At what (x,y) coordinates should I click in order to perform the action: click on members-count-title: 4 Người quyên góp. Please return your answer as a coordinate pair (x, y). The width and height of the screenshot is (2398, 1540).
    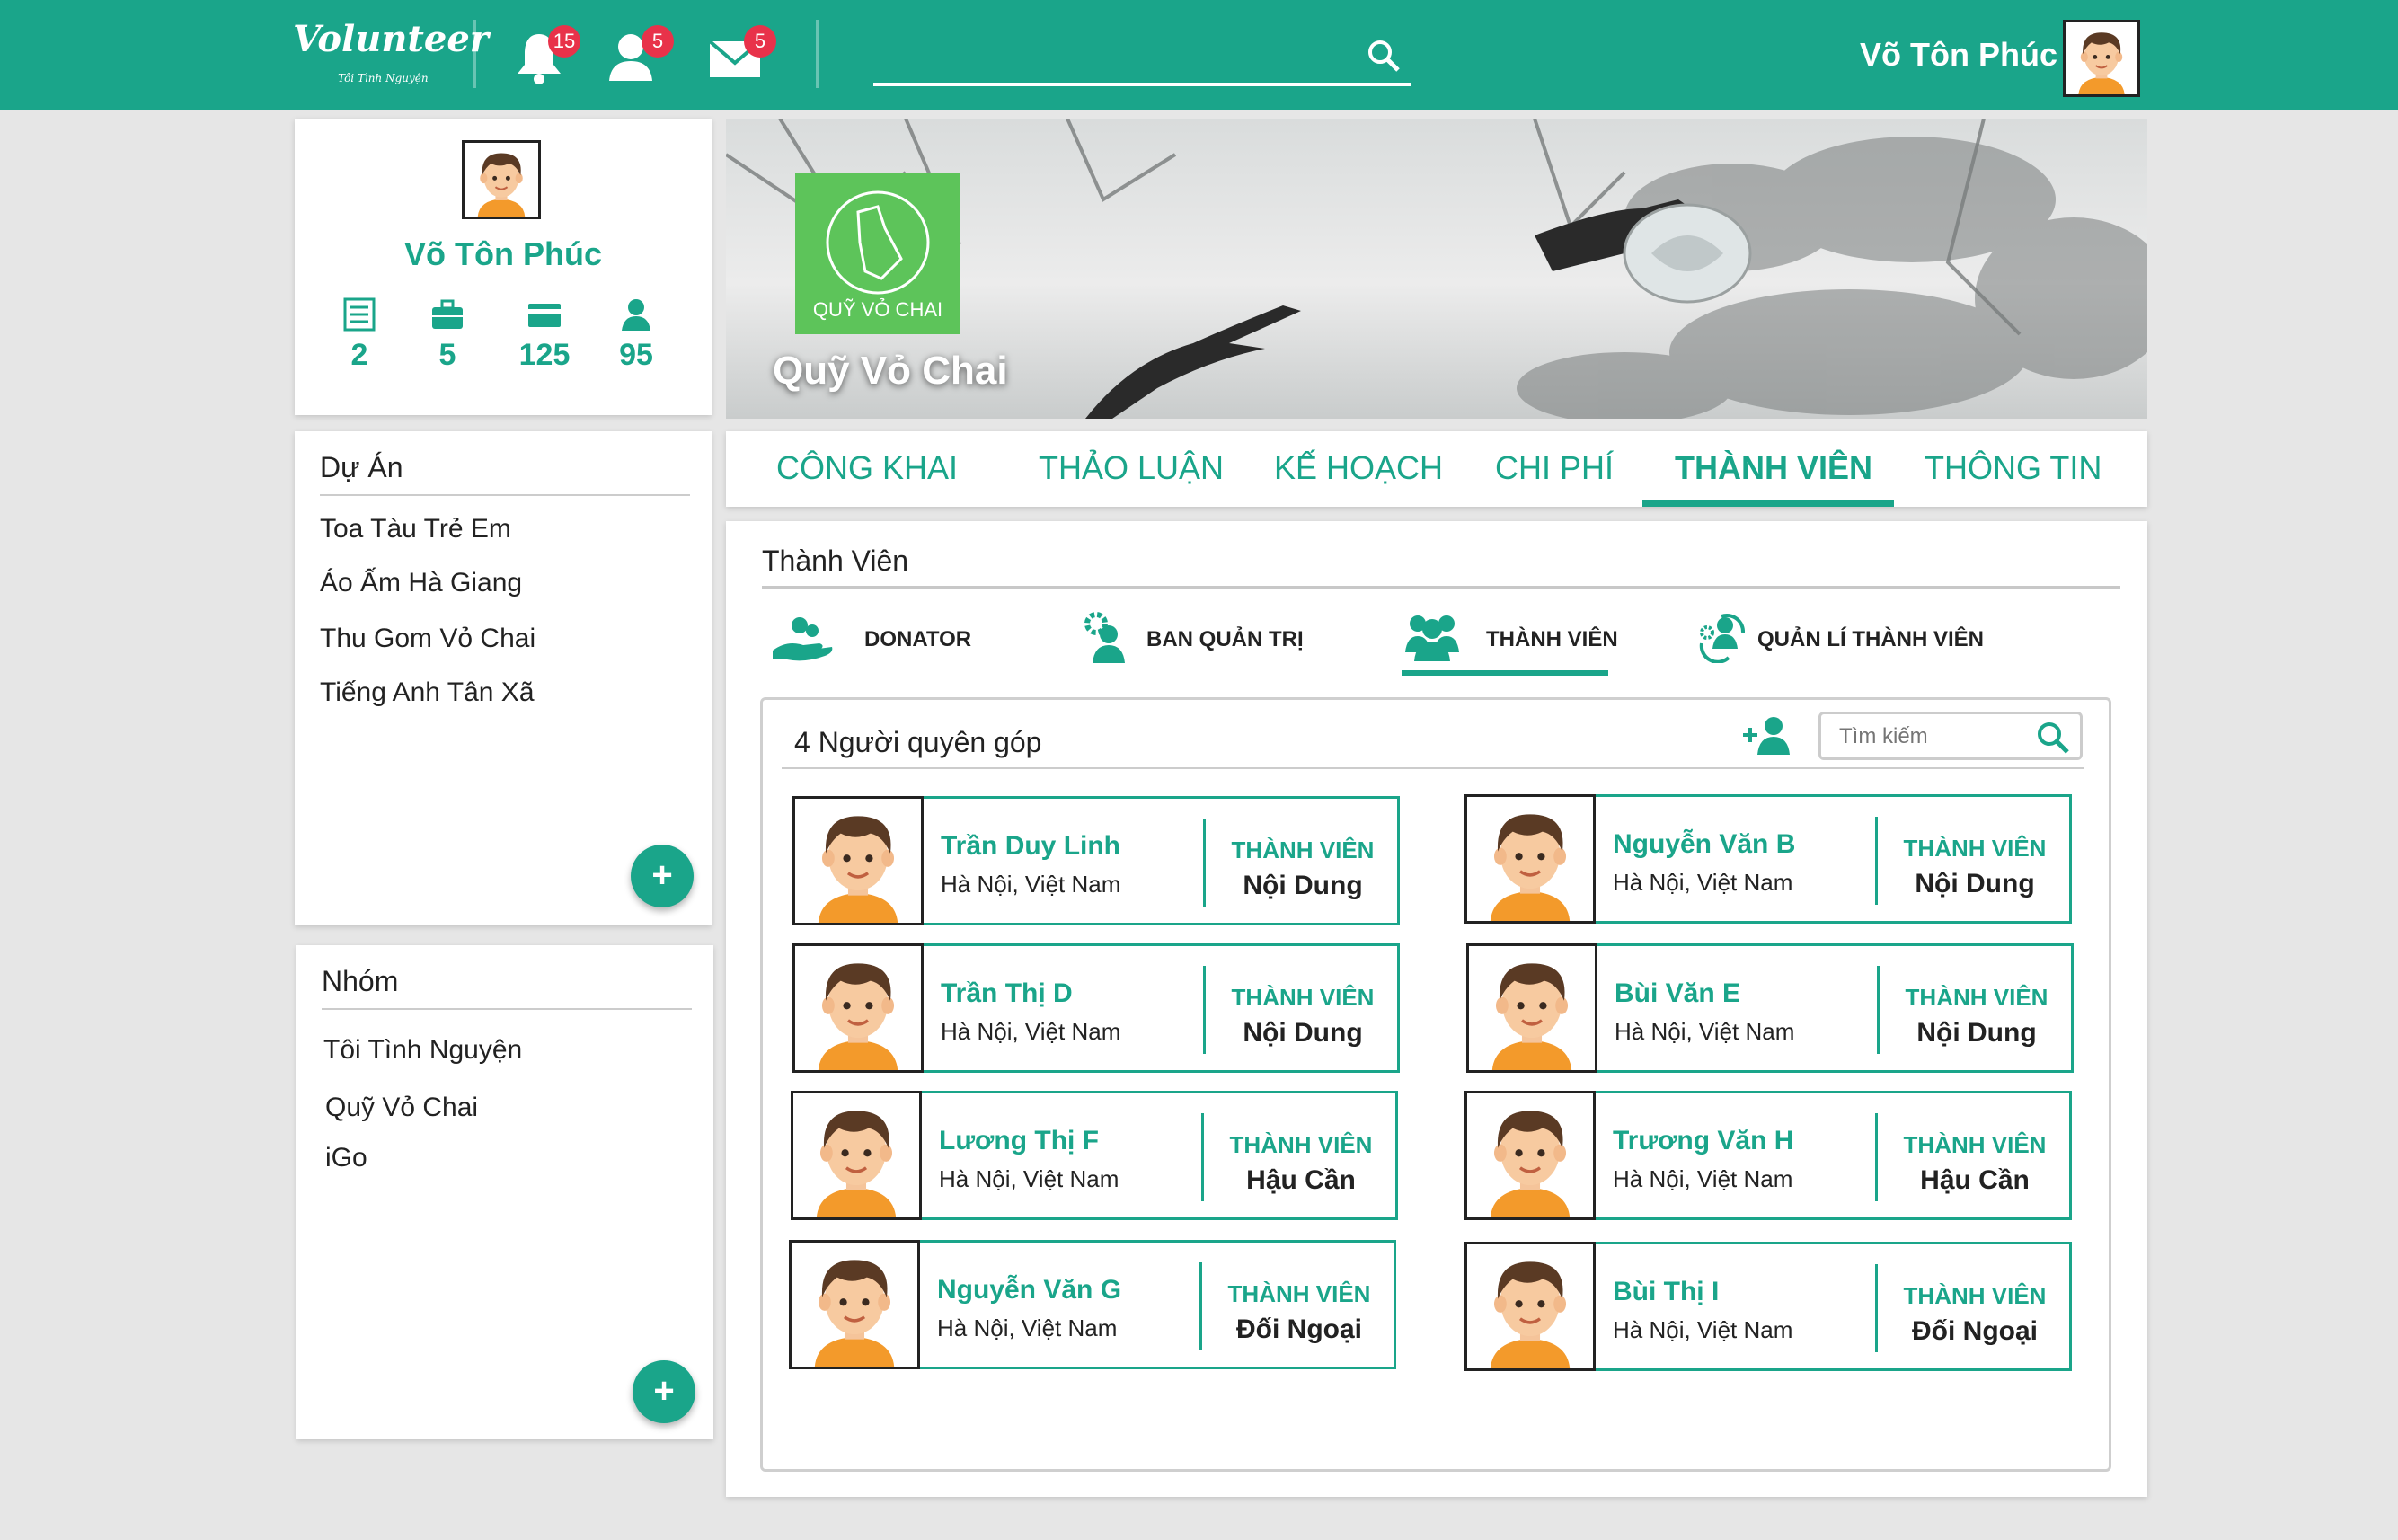
    Looking at the image, I should click on (918, 742).